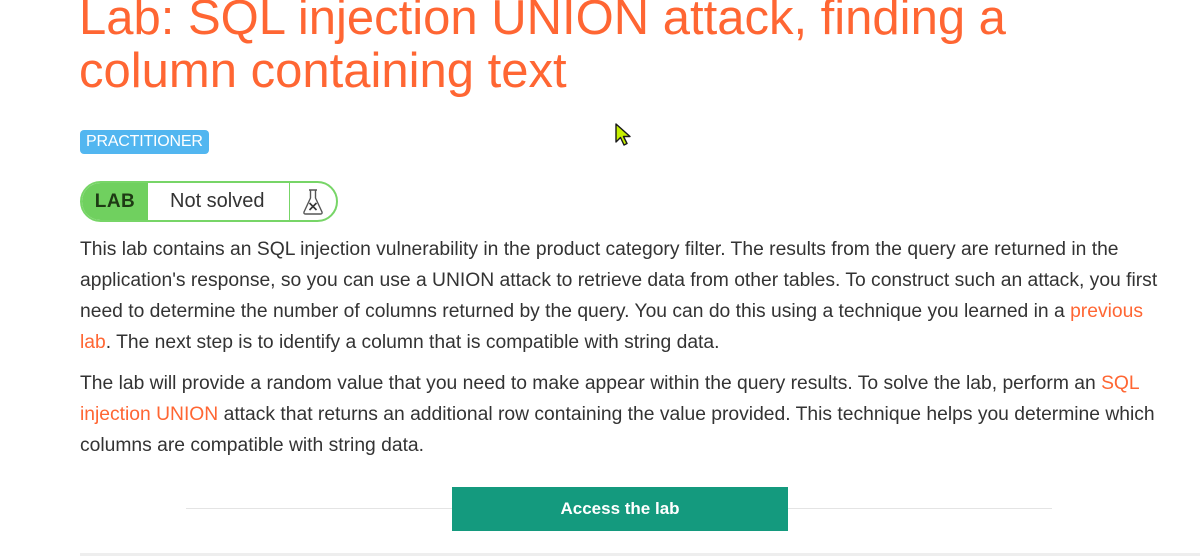 The height and width of the screenshot is (557, 1200). I want to click on lab-tag: LAB, so click(115, 201).